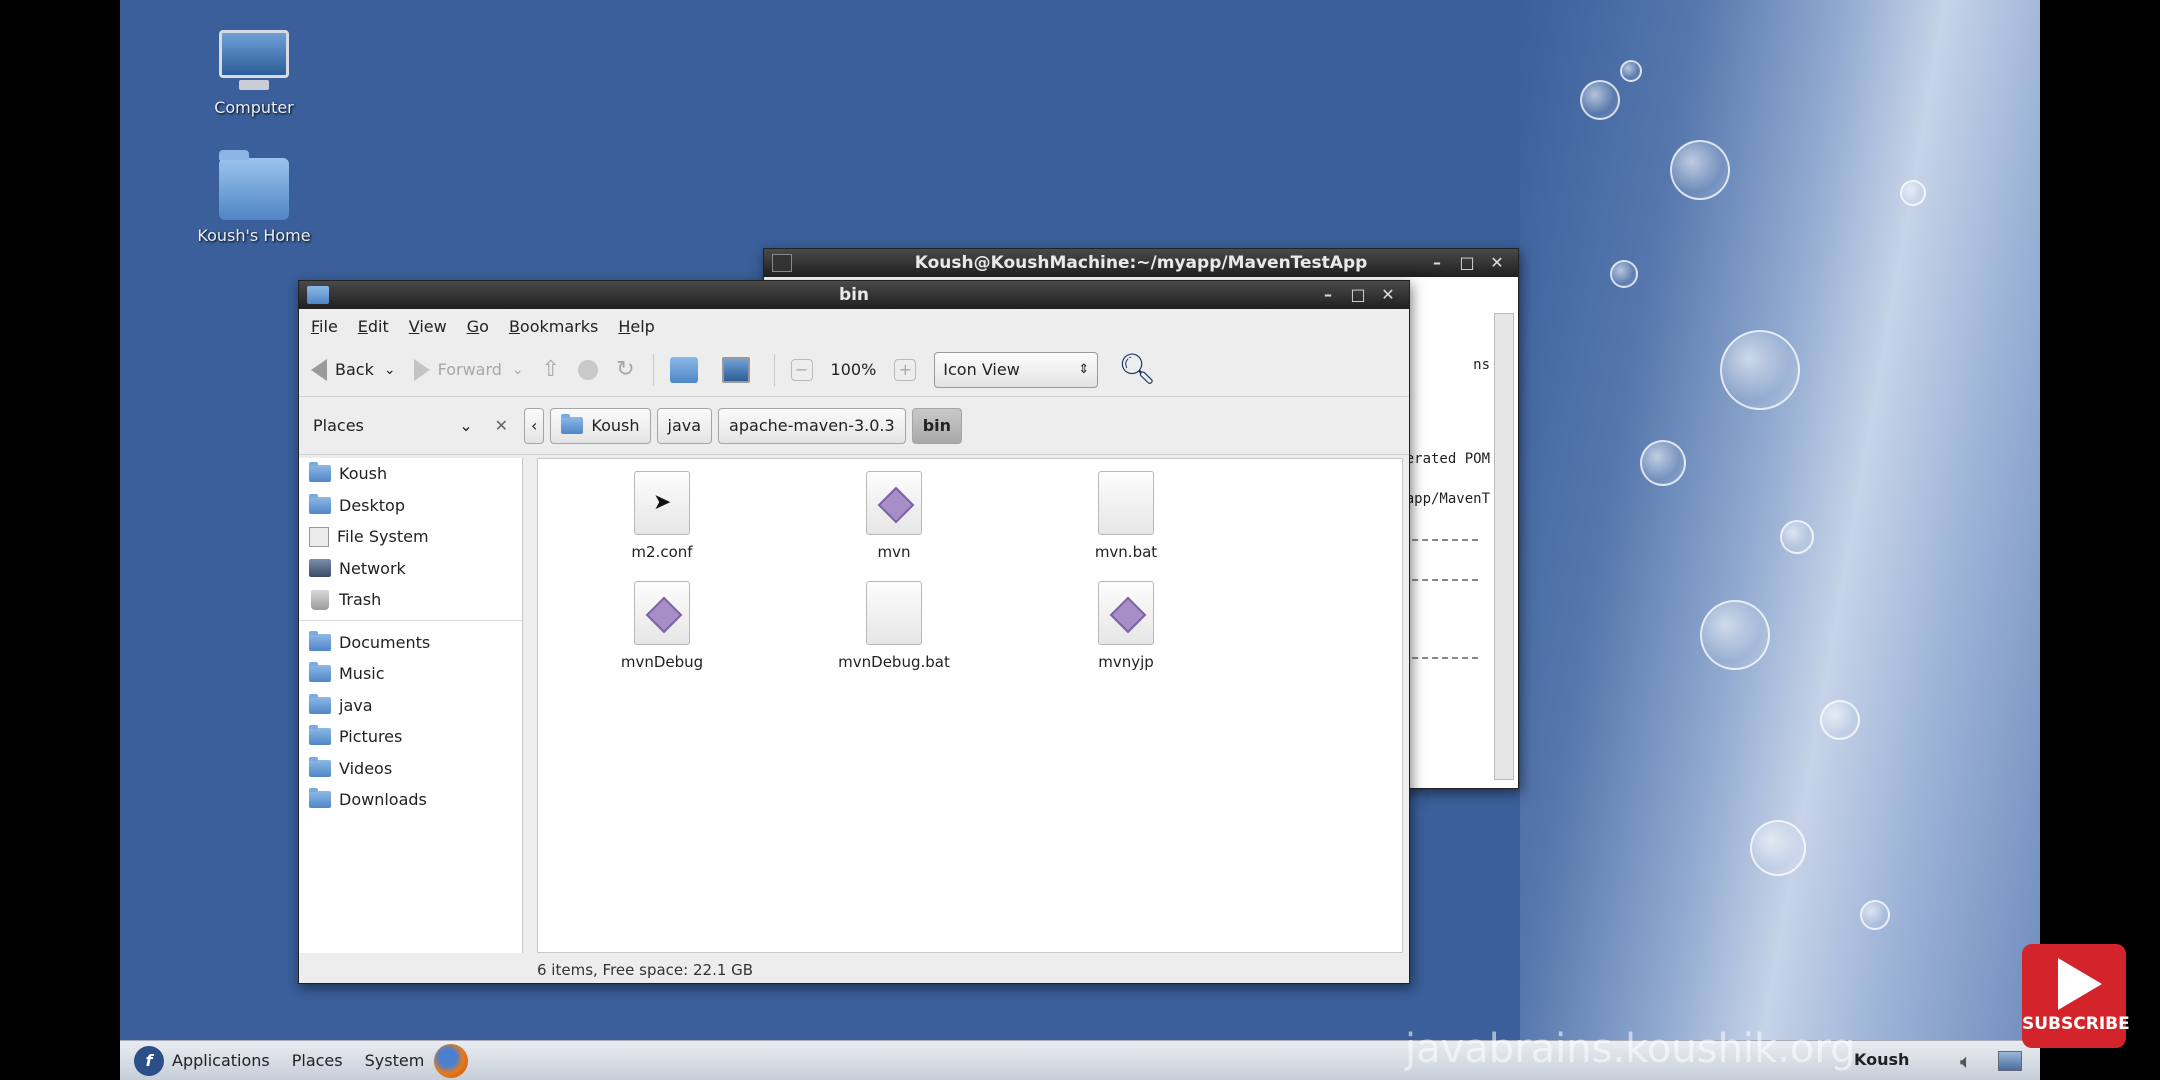  I want to click on volume-icon: 🔈︎, so click(1966, 1061).